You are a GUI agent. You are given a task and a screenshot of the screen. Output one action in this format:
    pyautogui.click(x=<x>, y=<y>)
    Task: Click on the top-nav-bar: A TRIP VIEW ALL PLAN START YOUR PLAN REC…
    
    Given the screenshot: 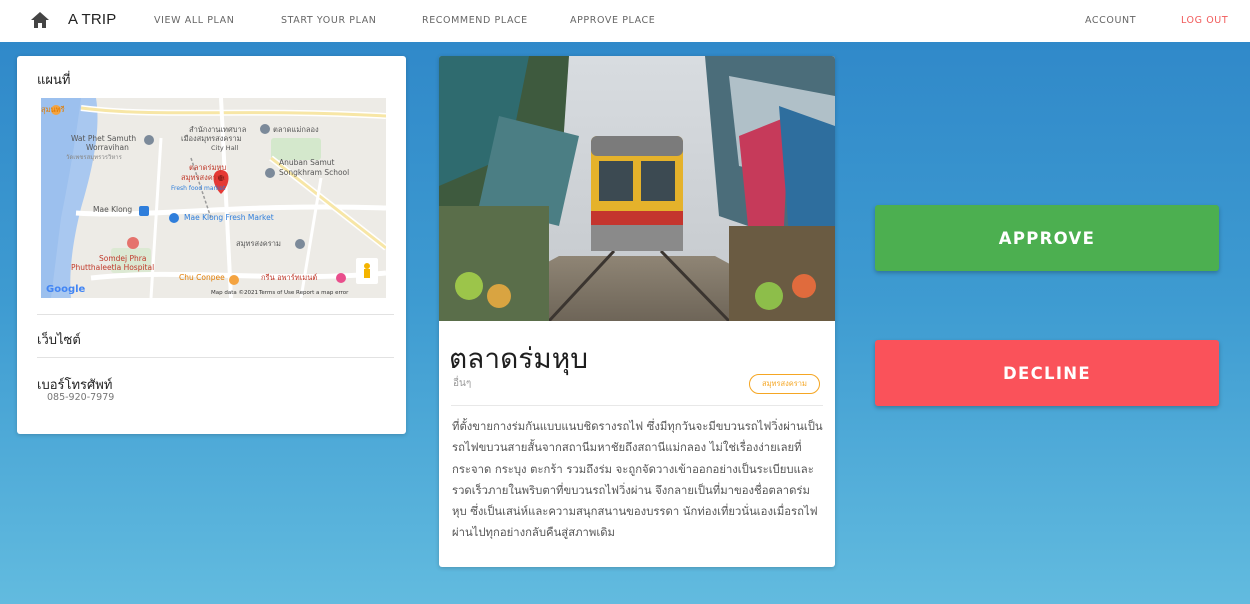 What is the action you would take?
    pyautogui.click(x=625, y=21)
    